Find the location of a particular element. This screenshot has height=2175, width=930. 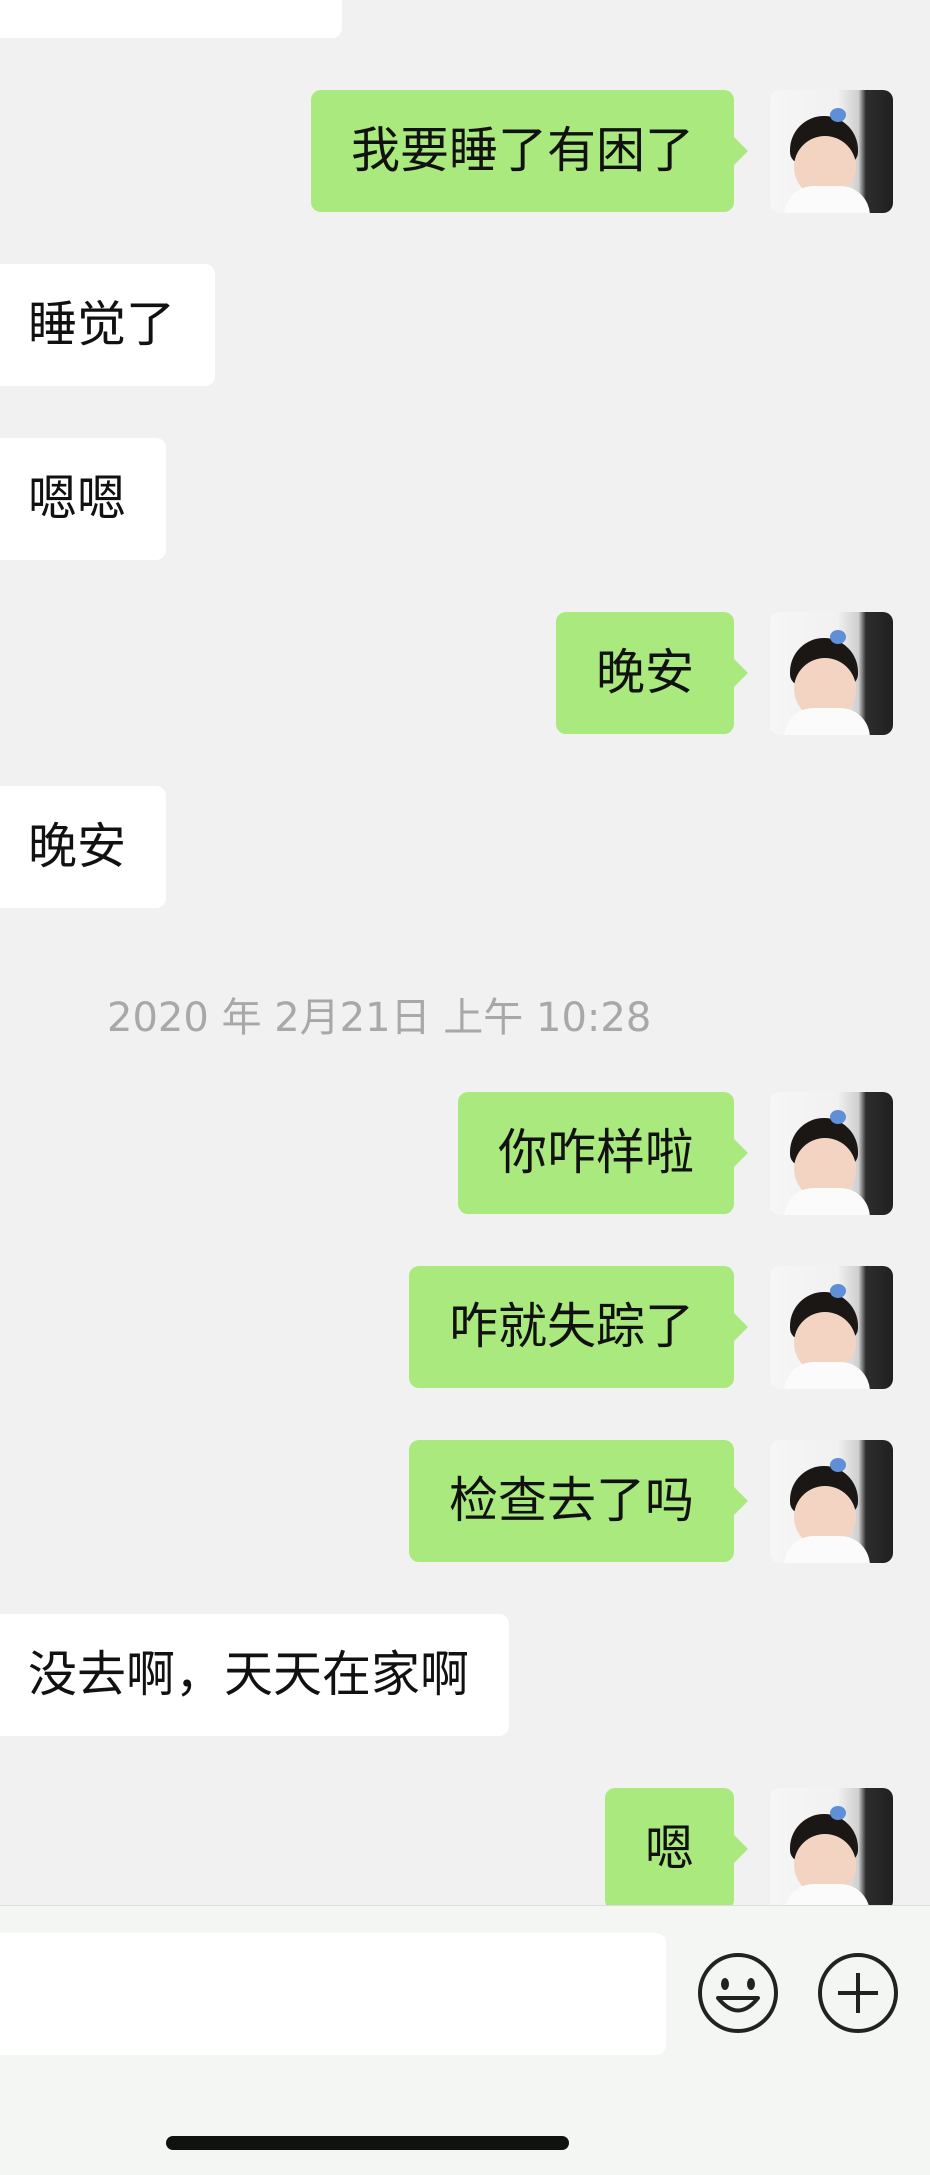

incoming-message: 没去啊，天天在家啊 is located at coordinates (255, 1675).